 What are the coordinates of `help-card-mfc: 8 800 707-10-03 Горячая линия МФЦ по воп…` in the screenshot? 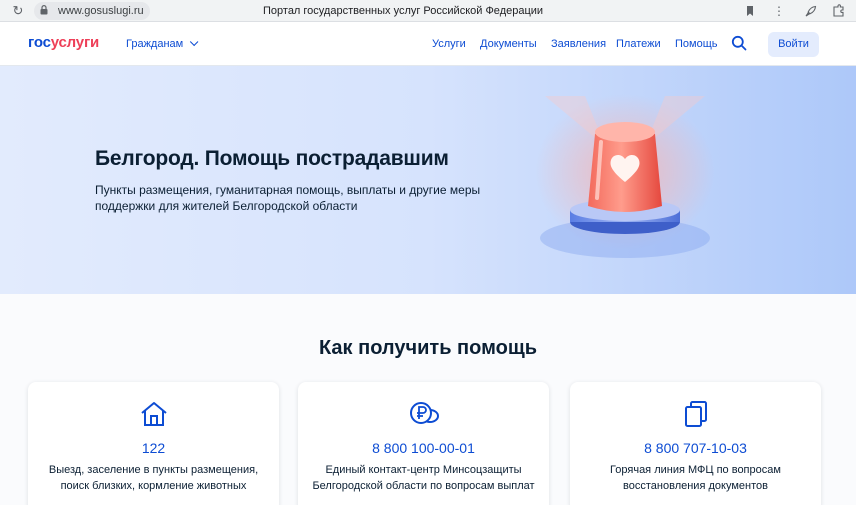 It's located at (695, 443).